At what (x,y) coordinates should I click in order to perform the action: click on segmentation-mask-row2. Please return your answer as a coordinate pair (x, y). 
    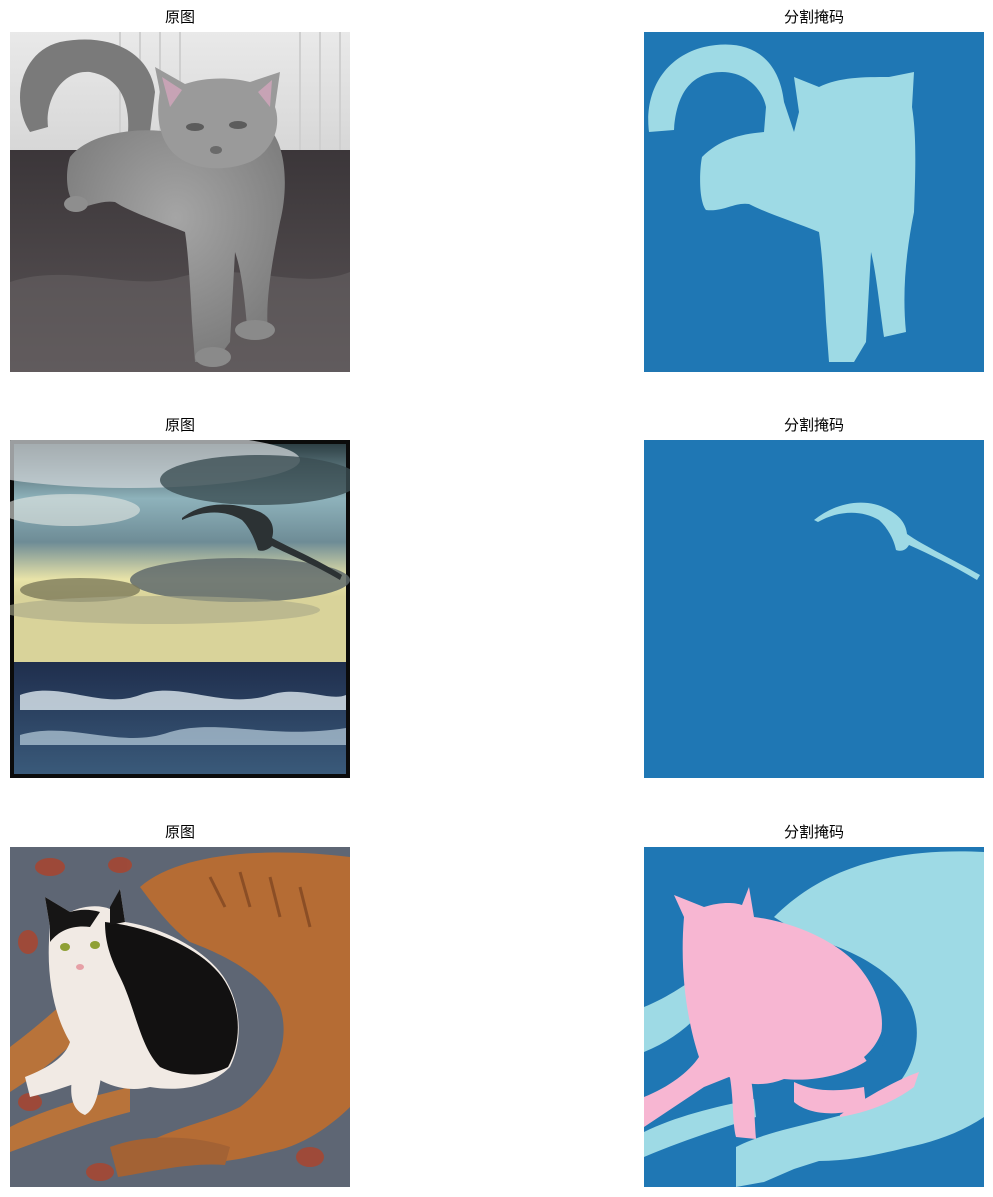
    Looking at the image, I should click on (814, 609).